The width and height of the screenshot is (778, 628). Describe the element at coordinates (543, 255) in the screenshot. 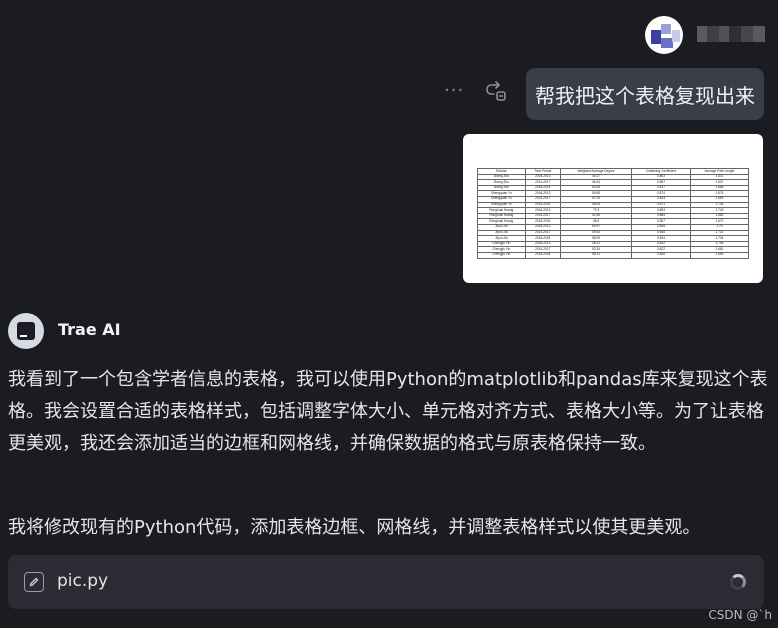

I see `table-cell: 2018-2024` at that location.